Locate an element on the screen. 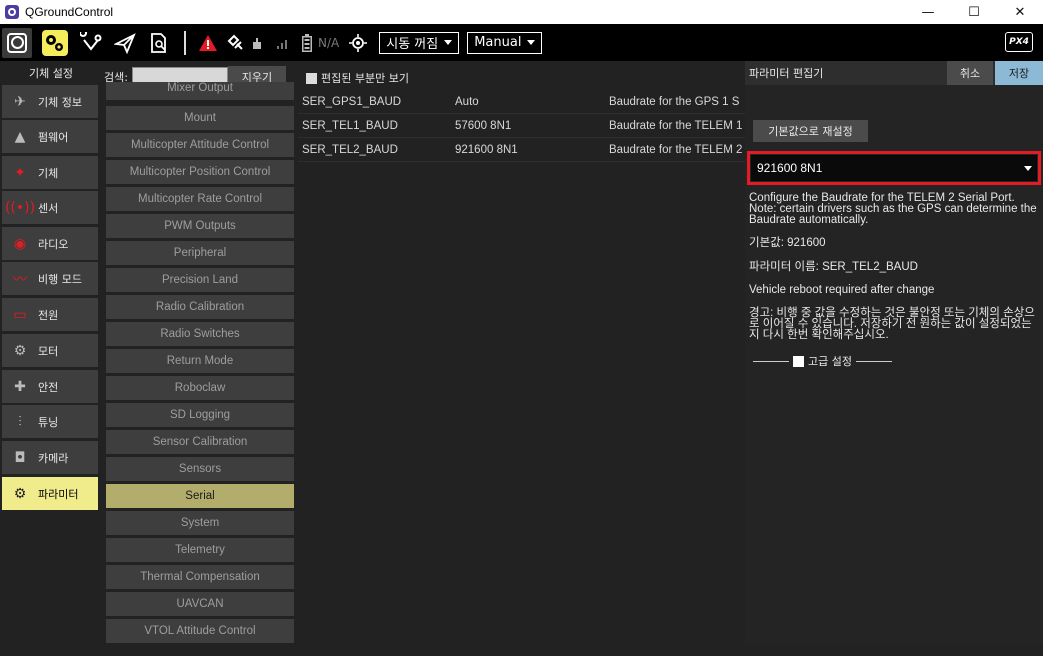 The width and height of the screenshot is (1043, 656). parameter-value-dropdown: 921600 8N1 is located at coordinates (894, 168).